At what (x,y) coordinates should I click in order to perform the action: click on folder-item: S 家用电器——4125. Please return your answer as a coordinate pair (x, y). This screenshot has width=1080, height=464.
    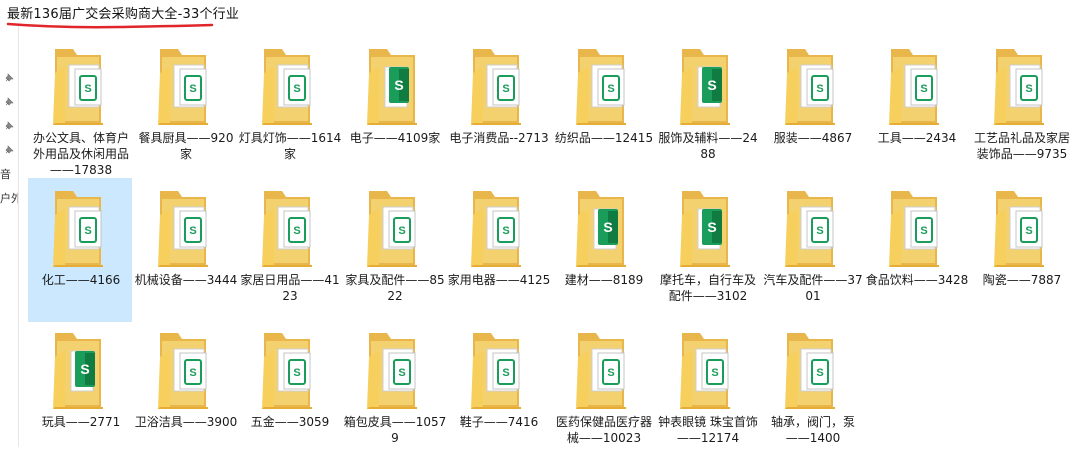
    Looking at the image, I should click on (498, 250).